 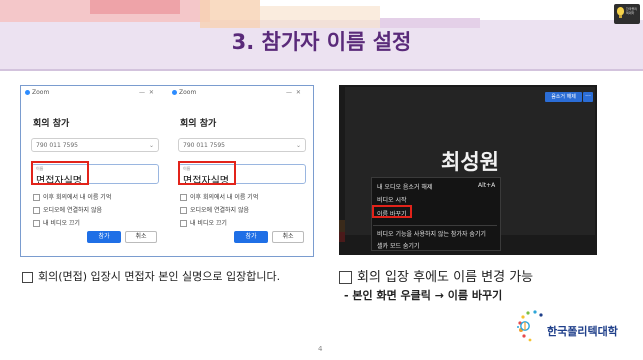 I want to click on caption-left: 회의(면접) 입장시 면접자 본인 실명으로 입장합니다., so click(x=151, y=276).